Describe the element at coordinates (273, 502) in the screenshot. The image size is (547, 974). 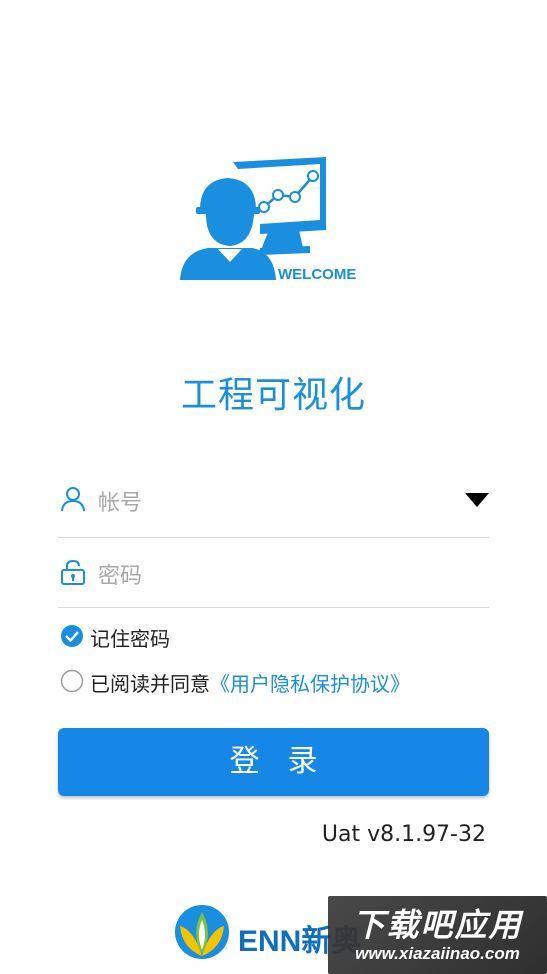
I see `account-field: 帐号` at that location.